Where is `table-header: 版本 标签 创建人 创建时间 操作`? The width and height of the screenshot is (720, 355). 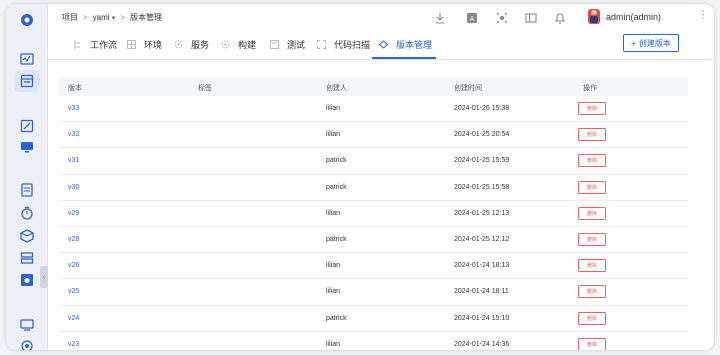
table-header: 版本 标签 创建人 创建时间 操作 is located at coordinates (373, 87).